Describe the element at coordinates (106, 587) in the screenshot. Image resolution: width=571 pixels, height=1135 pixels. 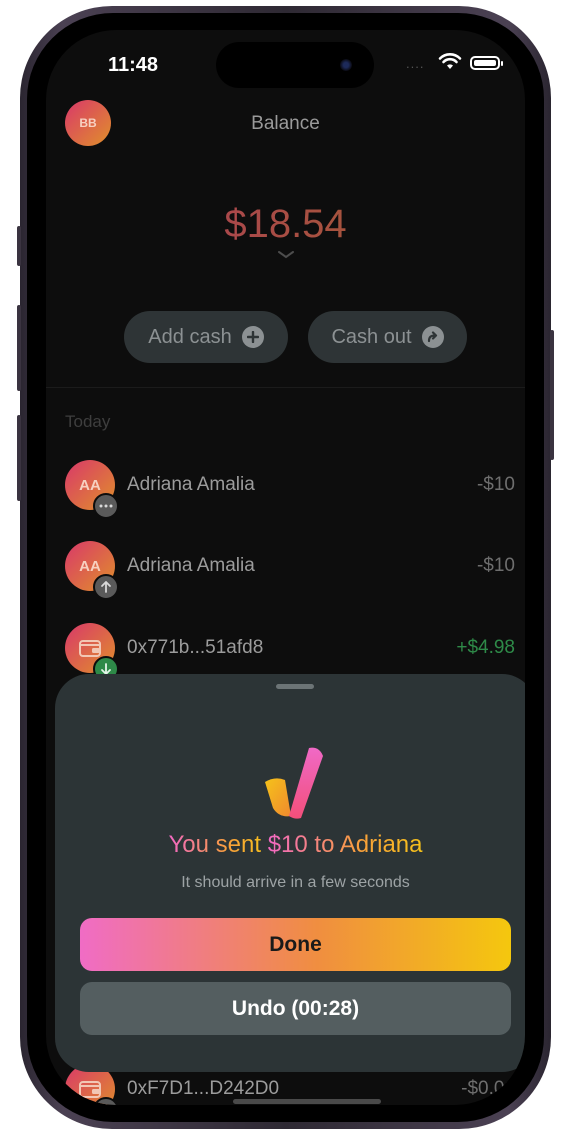
I see `arrow-up-icon` at that location.